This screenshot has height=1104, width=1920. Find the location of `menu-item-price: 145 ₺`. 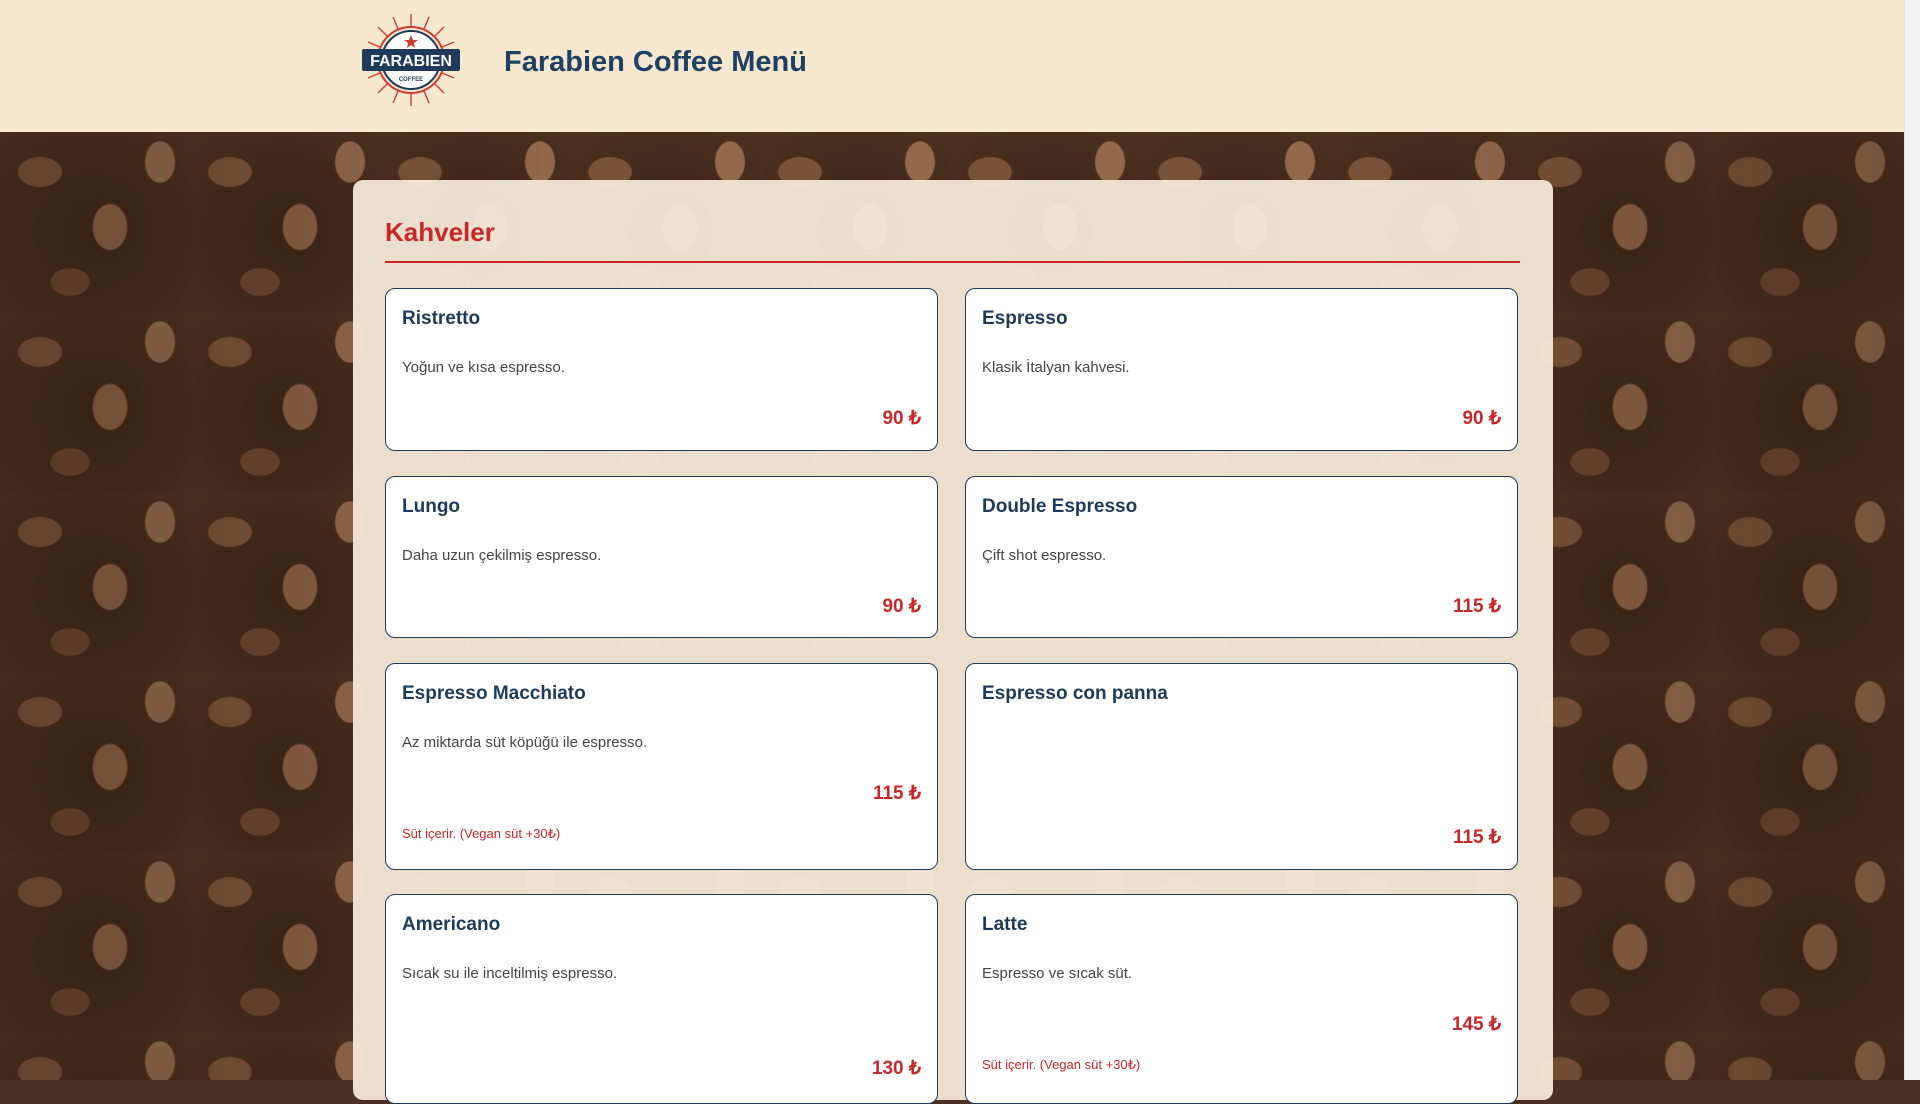

menu-item-price: 145 ₺ is located at coordinates (1476, 1024).